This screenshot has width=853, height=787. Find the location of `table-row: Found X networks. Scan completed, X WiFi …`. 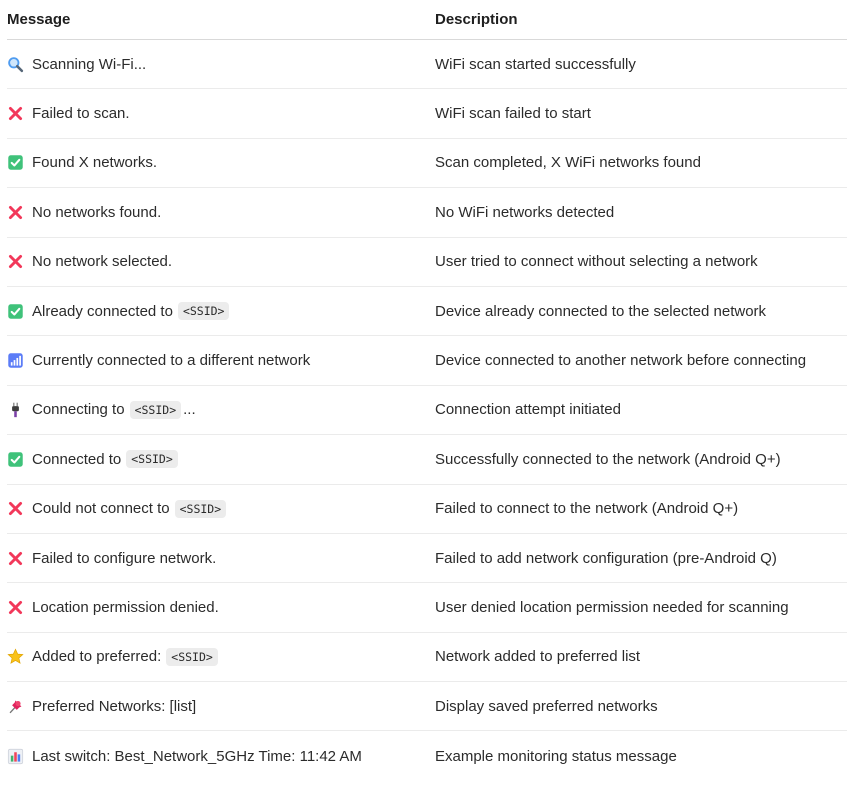

table-row: Found X networks. Scan completed, X WiFi … is located at coordinates (427, 164).